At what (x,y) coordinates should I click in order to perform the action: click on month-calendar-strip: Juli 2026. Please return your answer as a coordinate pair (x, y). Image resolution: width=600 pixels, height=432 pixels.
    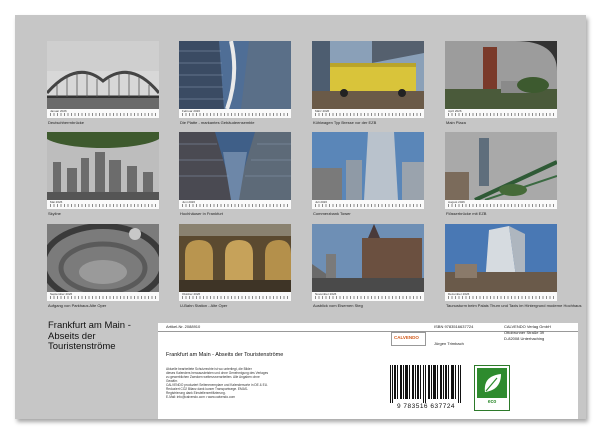
    Looking at the image, I should click on (368, 204).